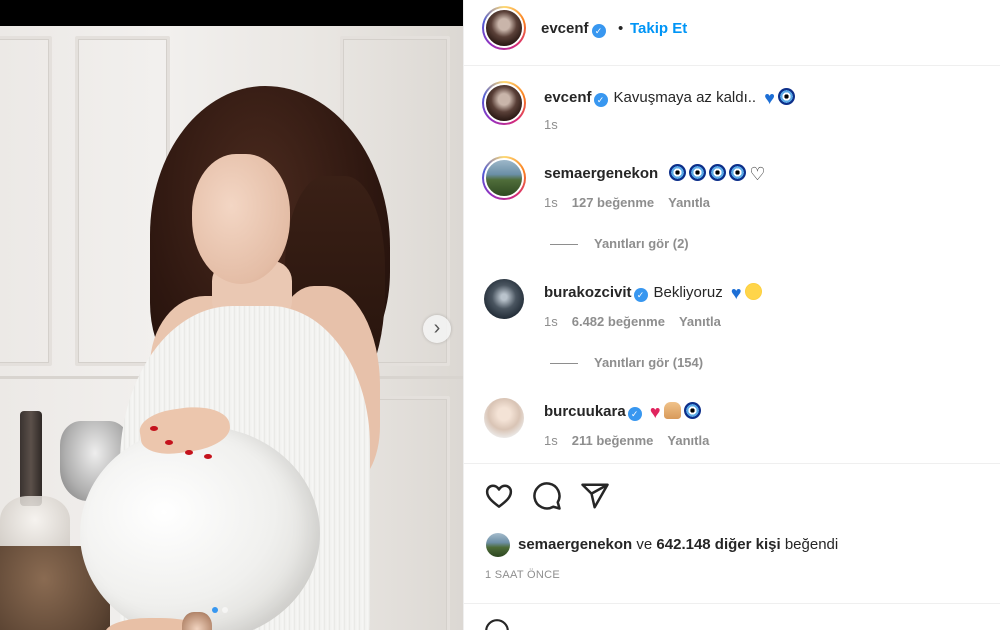  I want to click on carousel-dot, so click(225, 610).